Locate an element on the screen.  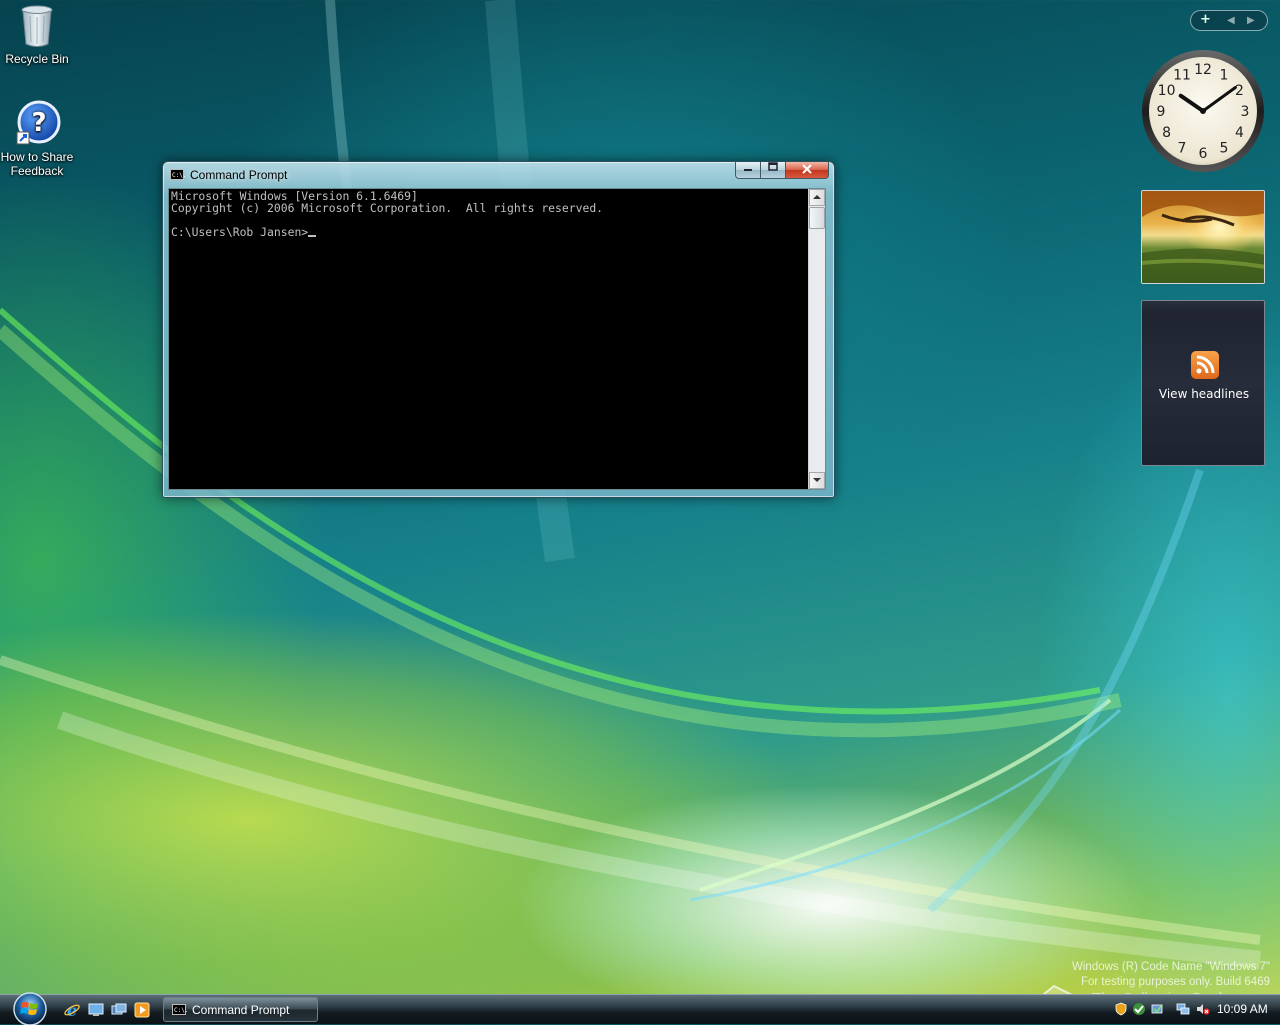
scroll-up-button is located at coordinates (817, 197).